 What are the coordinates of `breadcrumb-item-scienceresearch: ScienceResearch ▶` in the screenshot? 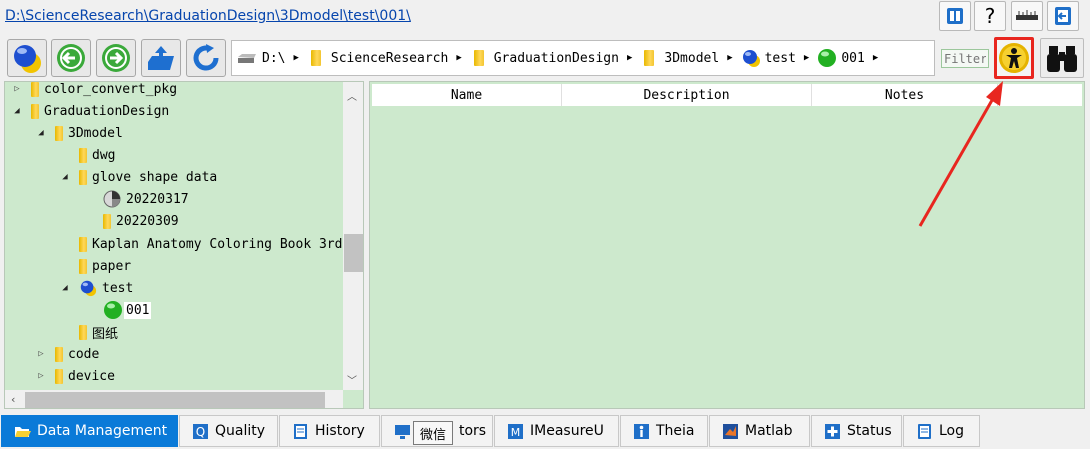 It's located at (386, 58).